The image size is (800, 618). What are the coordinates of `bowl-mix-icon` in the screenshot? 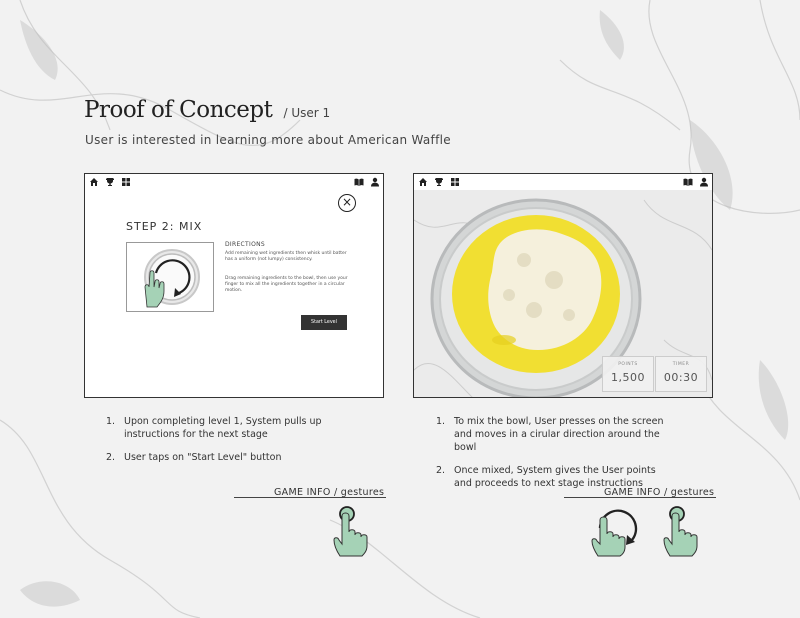 It's located at (172, 278).